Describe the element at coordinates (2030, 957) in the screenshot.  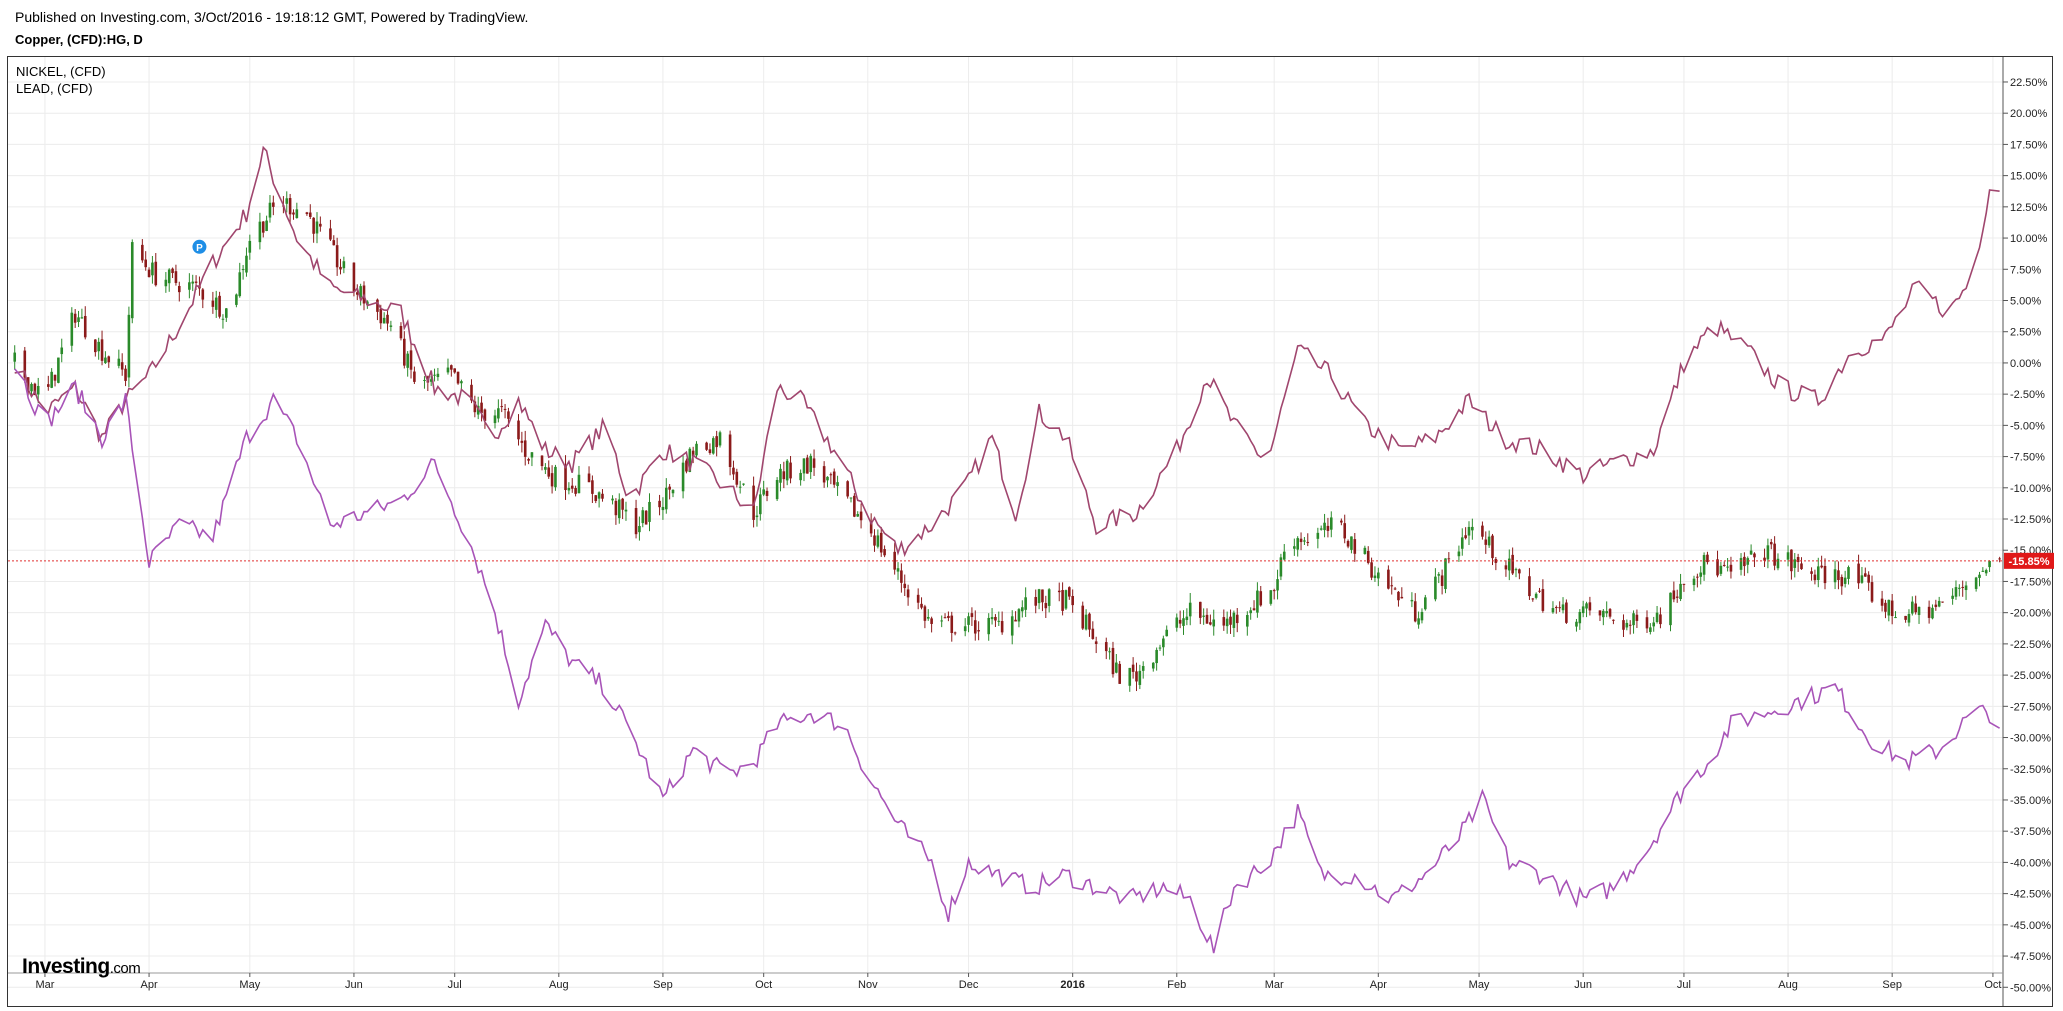
I see `y-tick-label: -47.50%` at that location.